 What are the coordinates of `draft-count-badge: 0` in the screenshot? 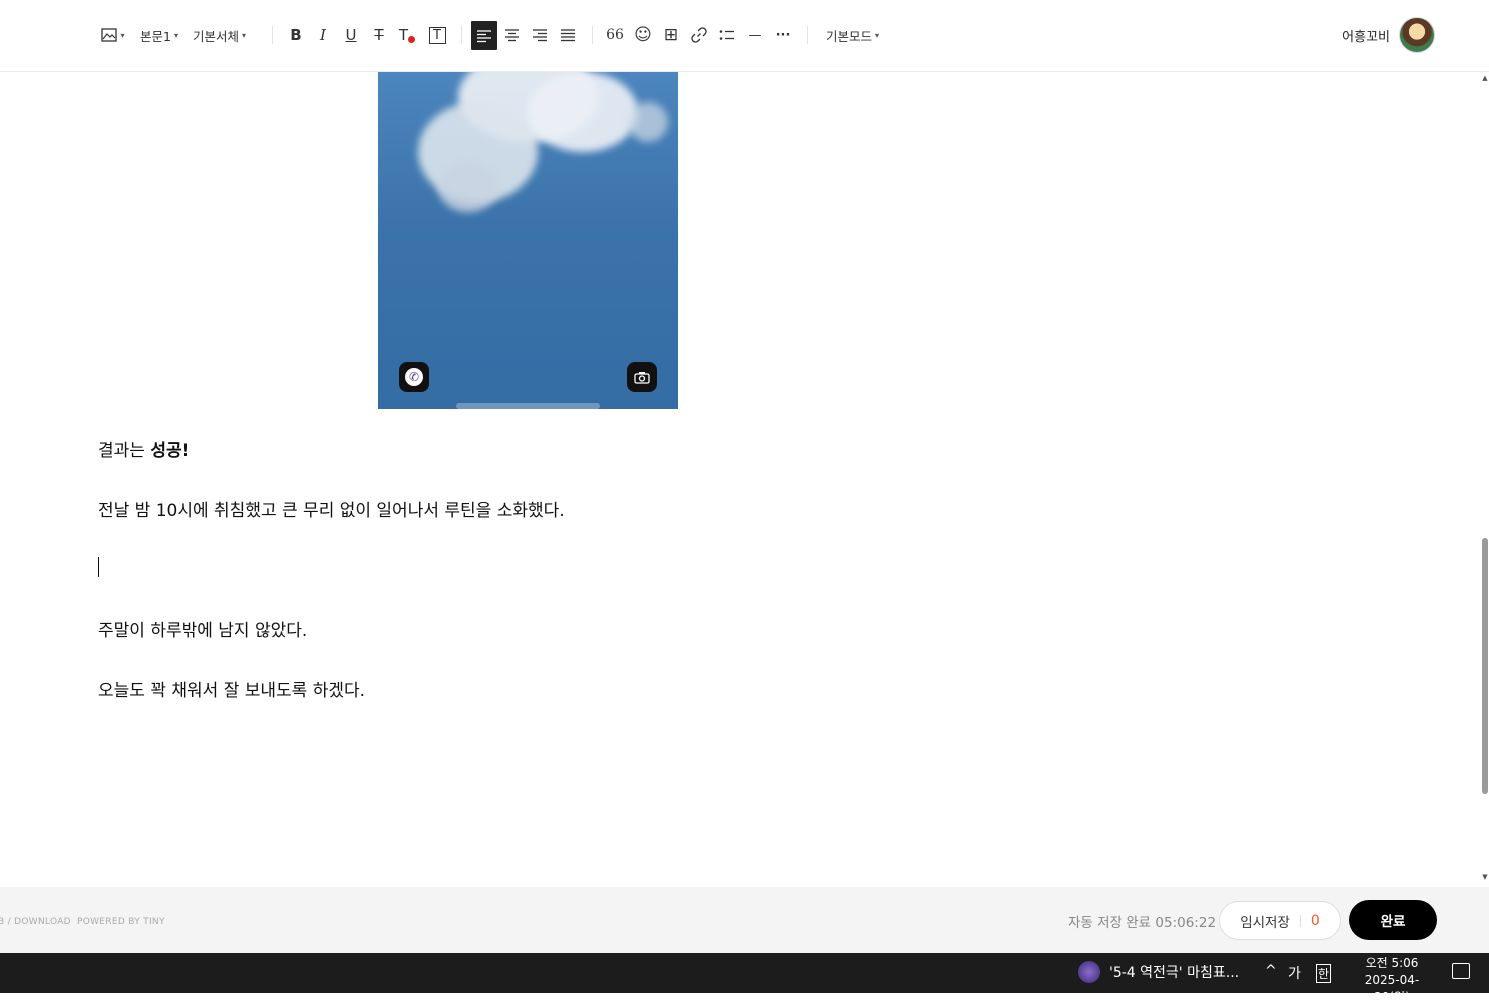 It's located at (1315, 920).